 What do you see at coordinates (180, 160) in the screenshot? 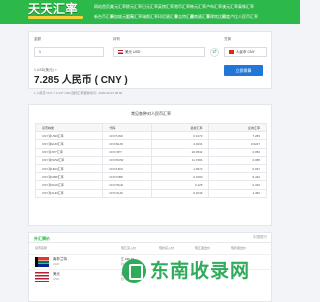
I see `cell-latest: 11.7081` at bounding box center [180, 160].